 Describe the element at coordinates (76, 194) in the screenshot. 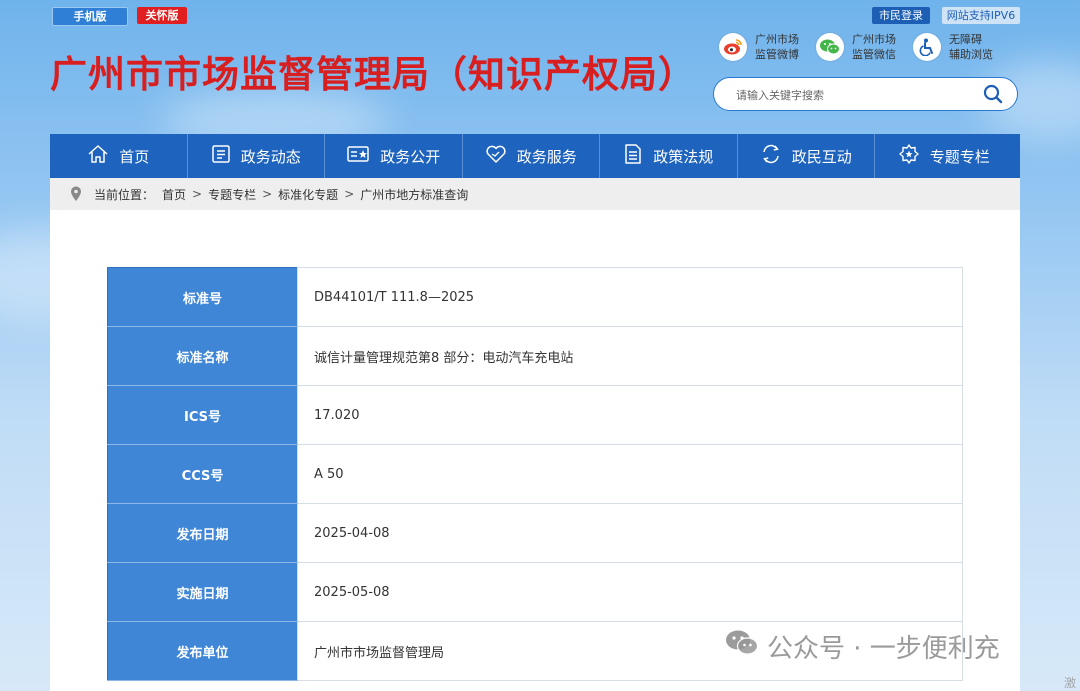

I see `location-pin-icon` at that location.